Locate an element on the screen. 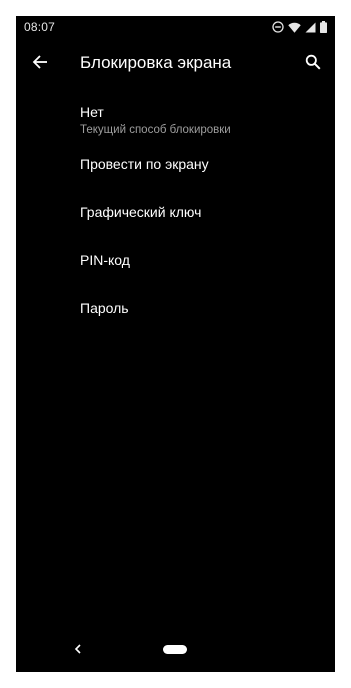 Image resolution: width=351 pixels, height=688 pixels. home-pill-icon is located at coordinates (175, 649).